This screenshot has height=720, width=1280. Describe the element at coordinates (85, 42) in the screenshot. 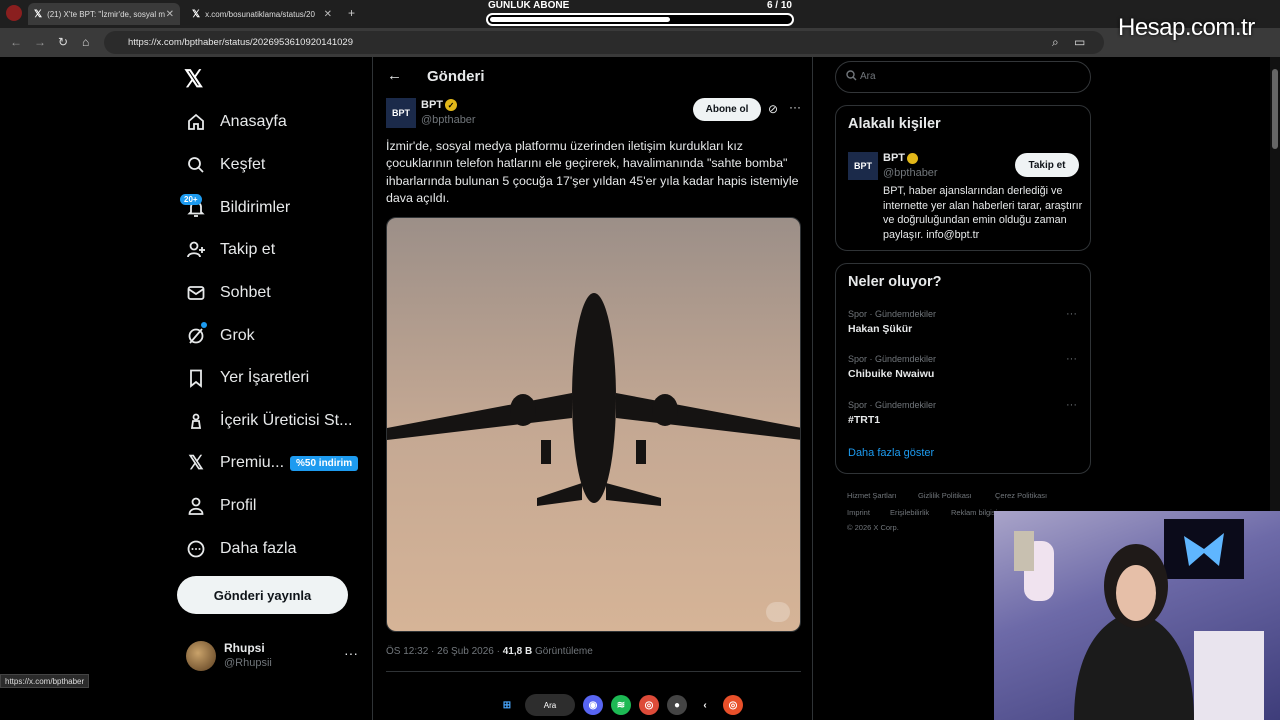

I see `home-browser-icon: ⌂` at that location.